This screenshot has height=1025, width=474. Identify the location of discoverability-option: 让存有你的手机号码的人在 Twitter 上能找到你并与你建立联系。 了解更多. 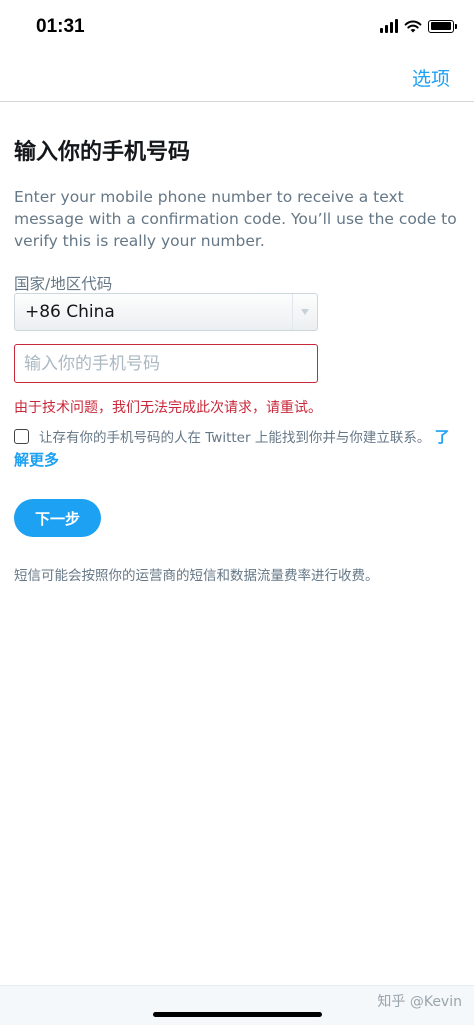
(236, 449).